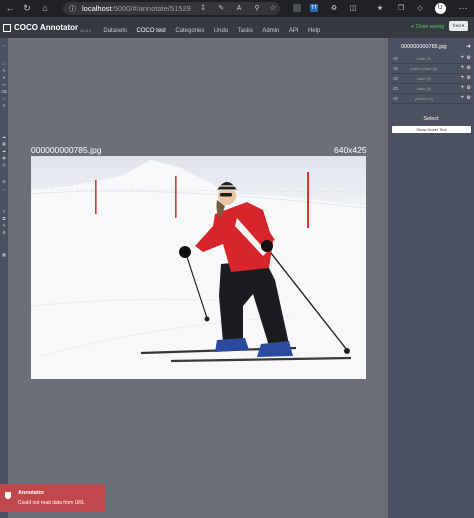 The width and height of the screenshot is (474, 518). I want to click on home-icon: ⌂, so click(45, 8).